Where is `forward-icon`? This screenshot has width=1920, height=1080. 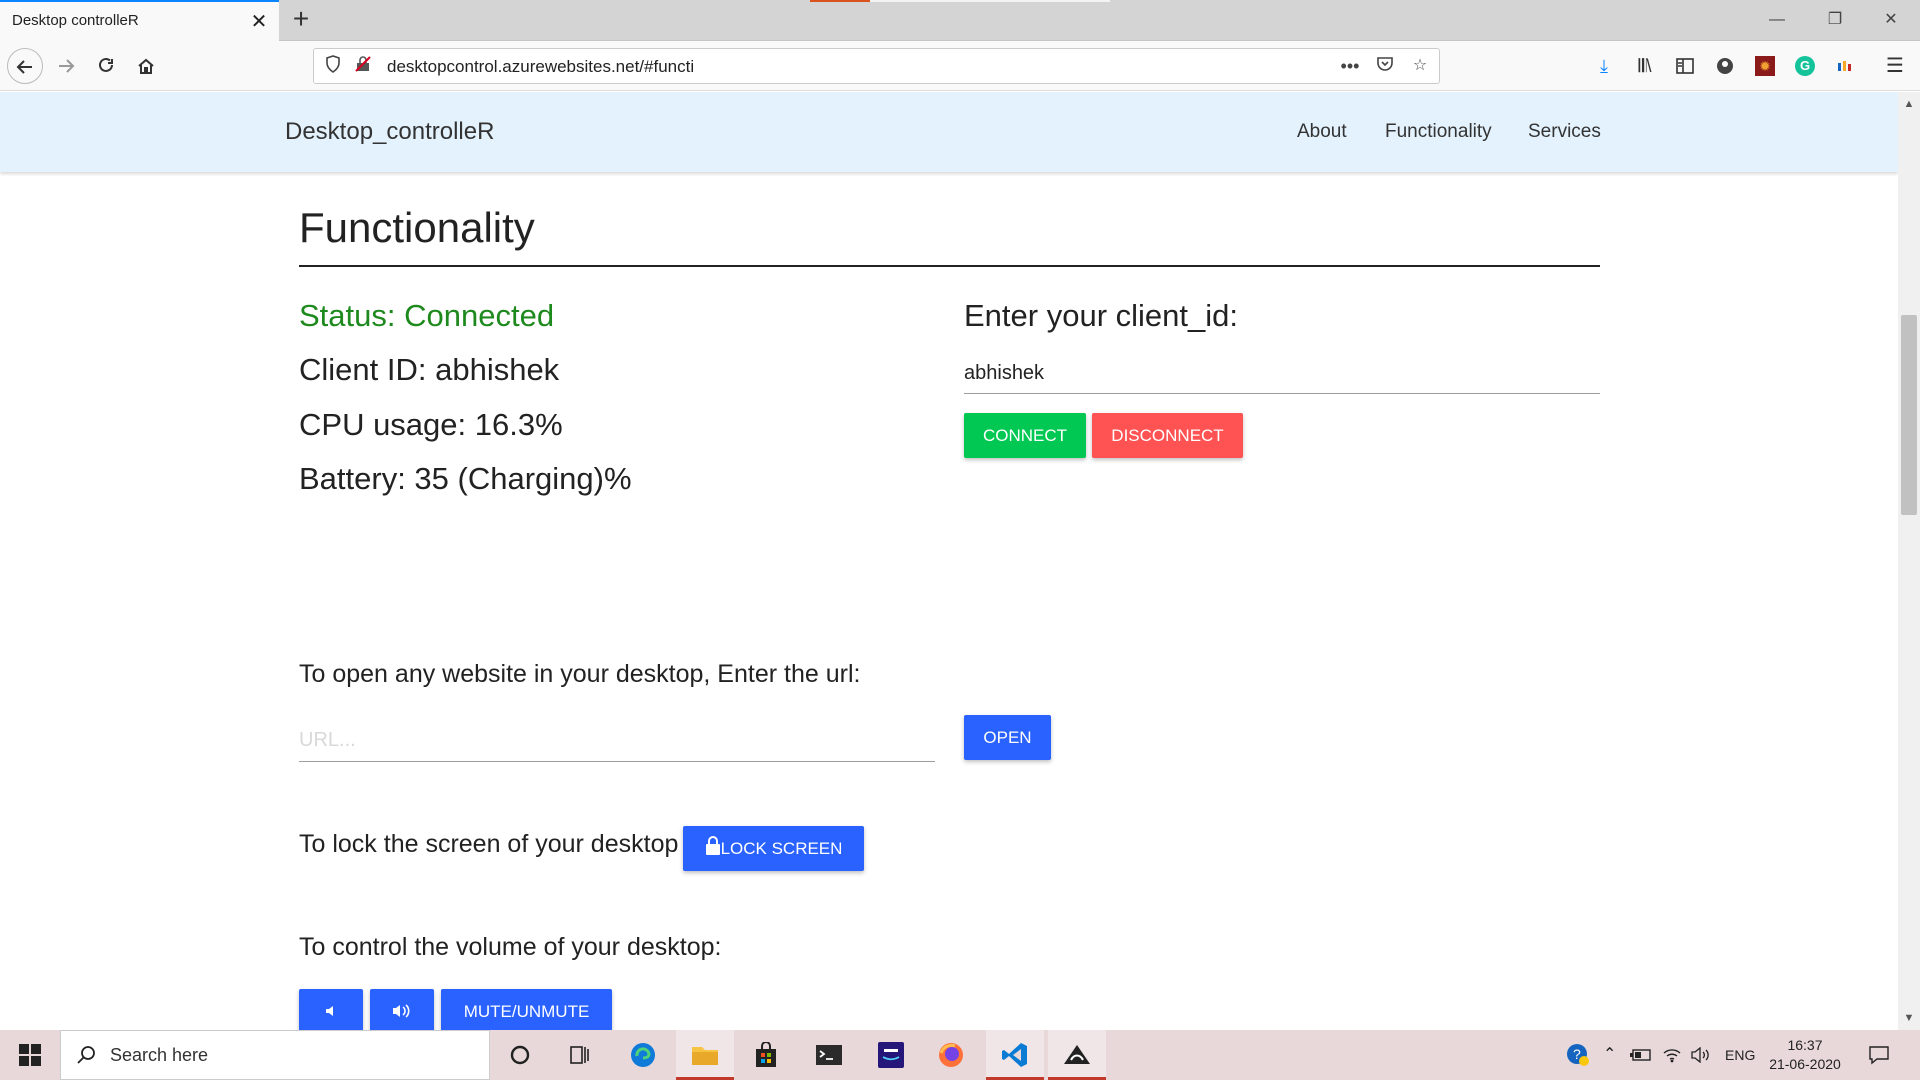
forward-icon is located at coordinates (66, 66).